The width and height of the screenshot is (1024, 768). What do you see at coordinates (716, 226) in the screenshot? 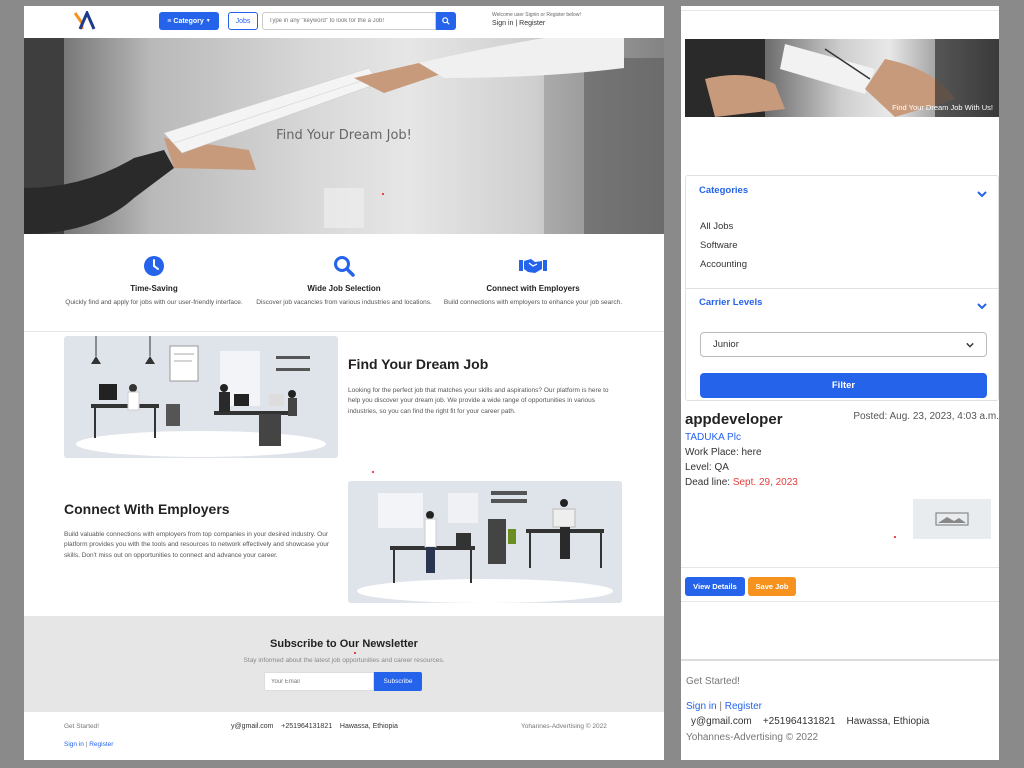
I see `category-item-all-jobs: All Jobs` at bounding box center [716, 226].